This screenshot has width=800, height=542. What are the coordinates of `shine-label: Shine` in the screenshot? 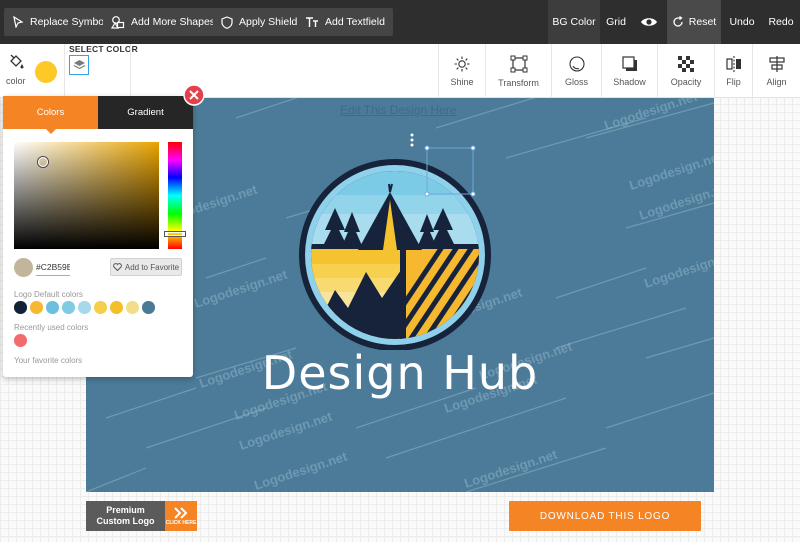 It's located at (462, 81).